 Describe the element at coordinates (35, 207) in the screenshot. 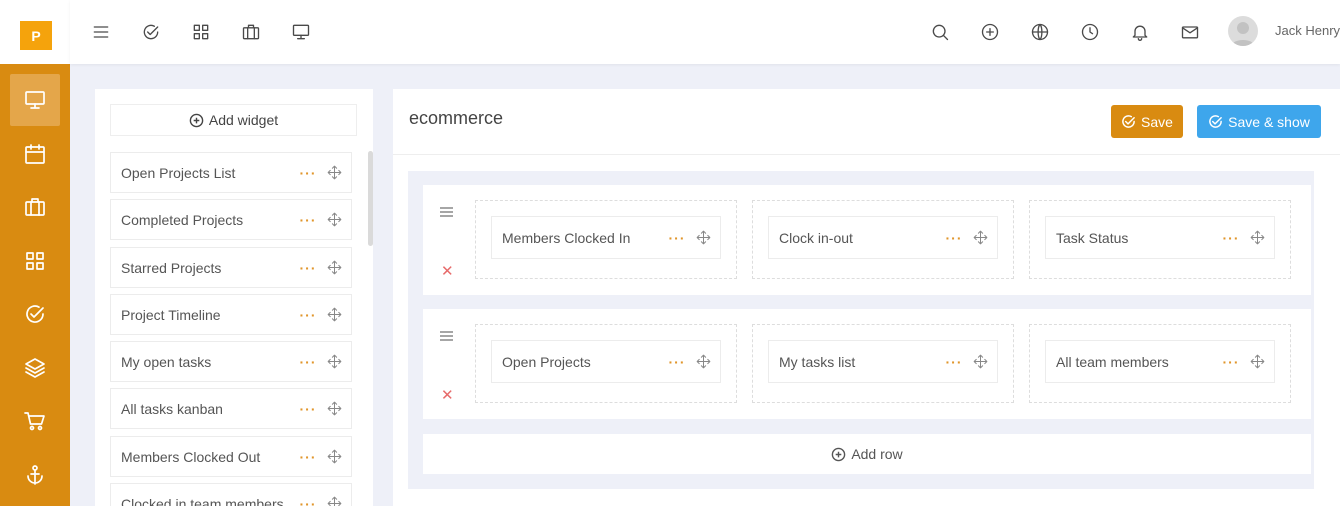

I see `rail-item-projects` at that location.